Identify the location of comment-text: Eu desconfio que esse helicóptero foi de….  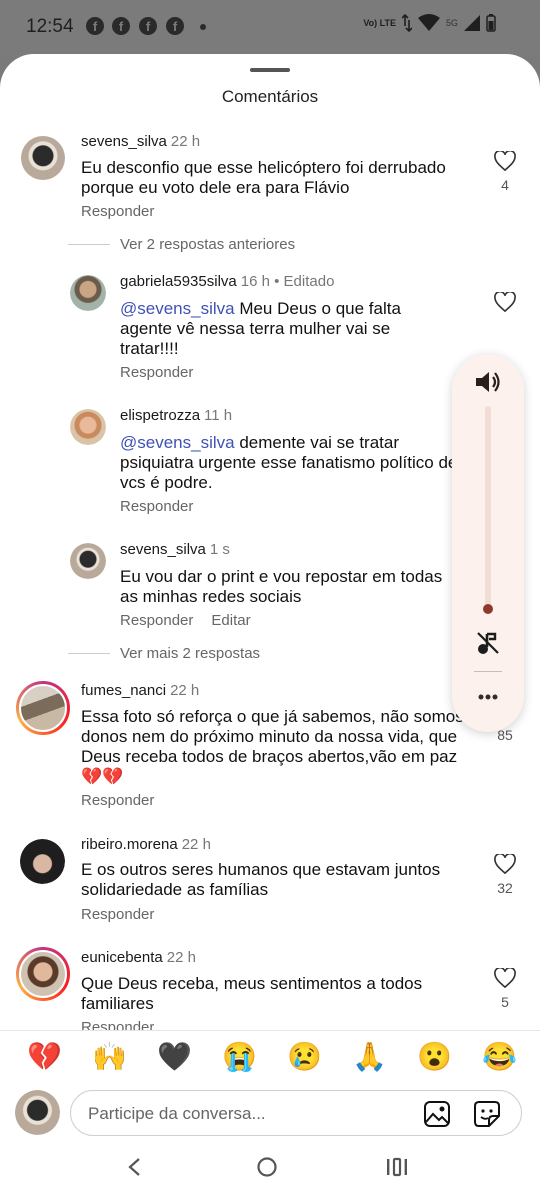
(263, 177).